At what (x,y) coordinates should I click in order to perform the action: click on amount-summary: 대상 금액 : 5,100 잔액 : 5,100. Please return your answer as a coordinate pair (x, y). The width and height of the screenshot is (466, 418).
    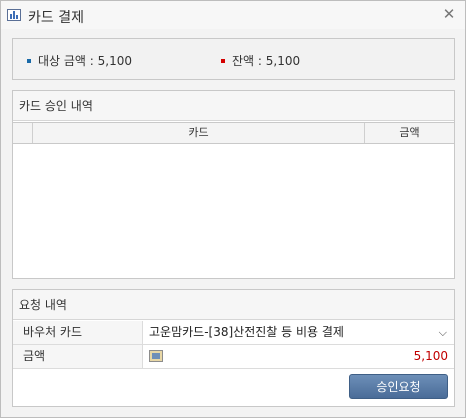
    Looking at the image, I should click on (233, 59).